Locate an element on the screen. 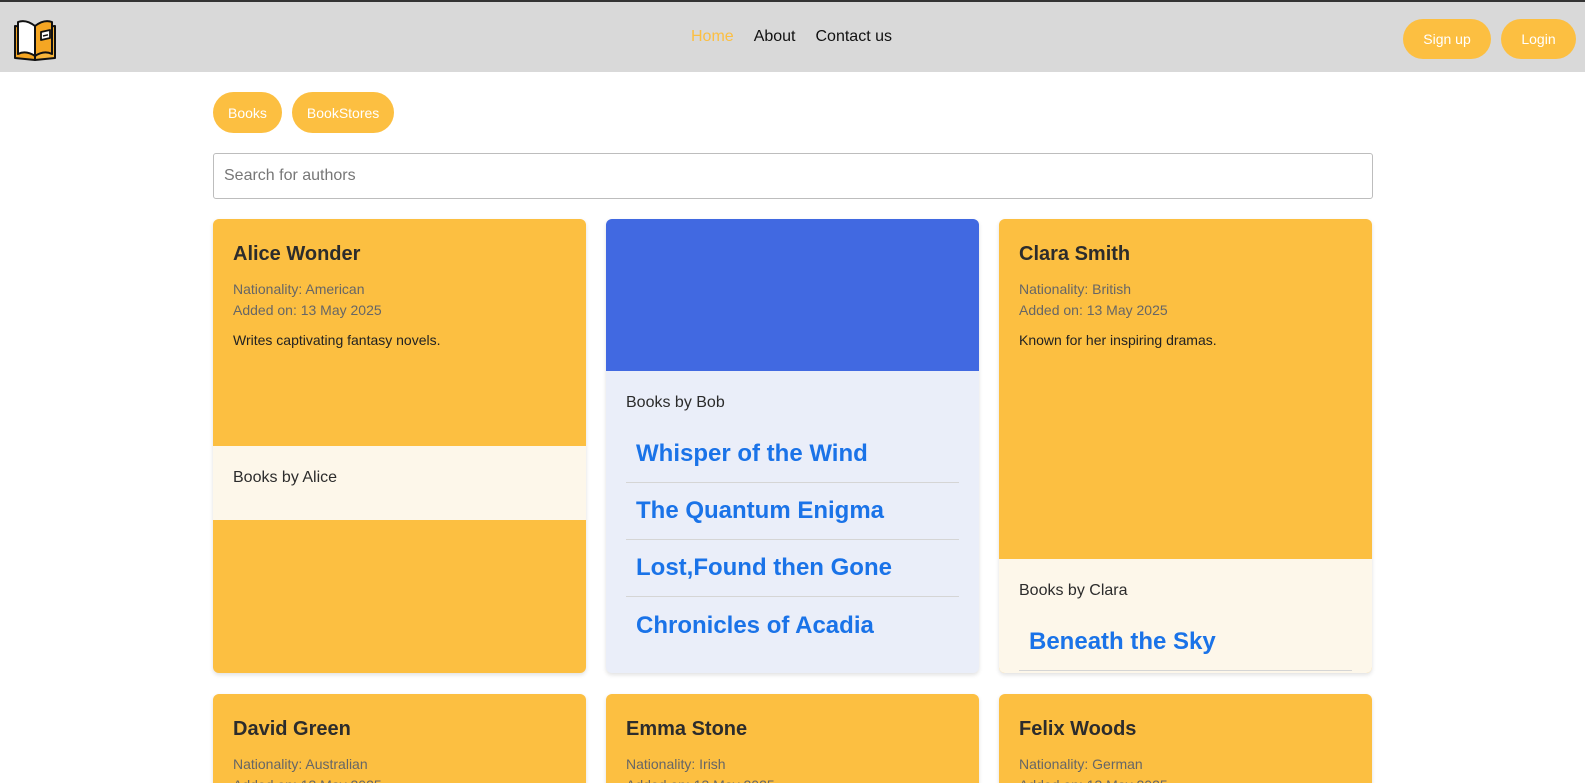 This screenshot has width=1585, height=783. author-image-placeholder is located at coordinates (792, 295).